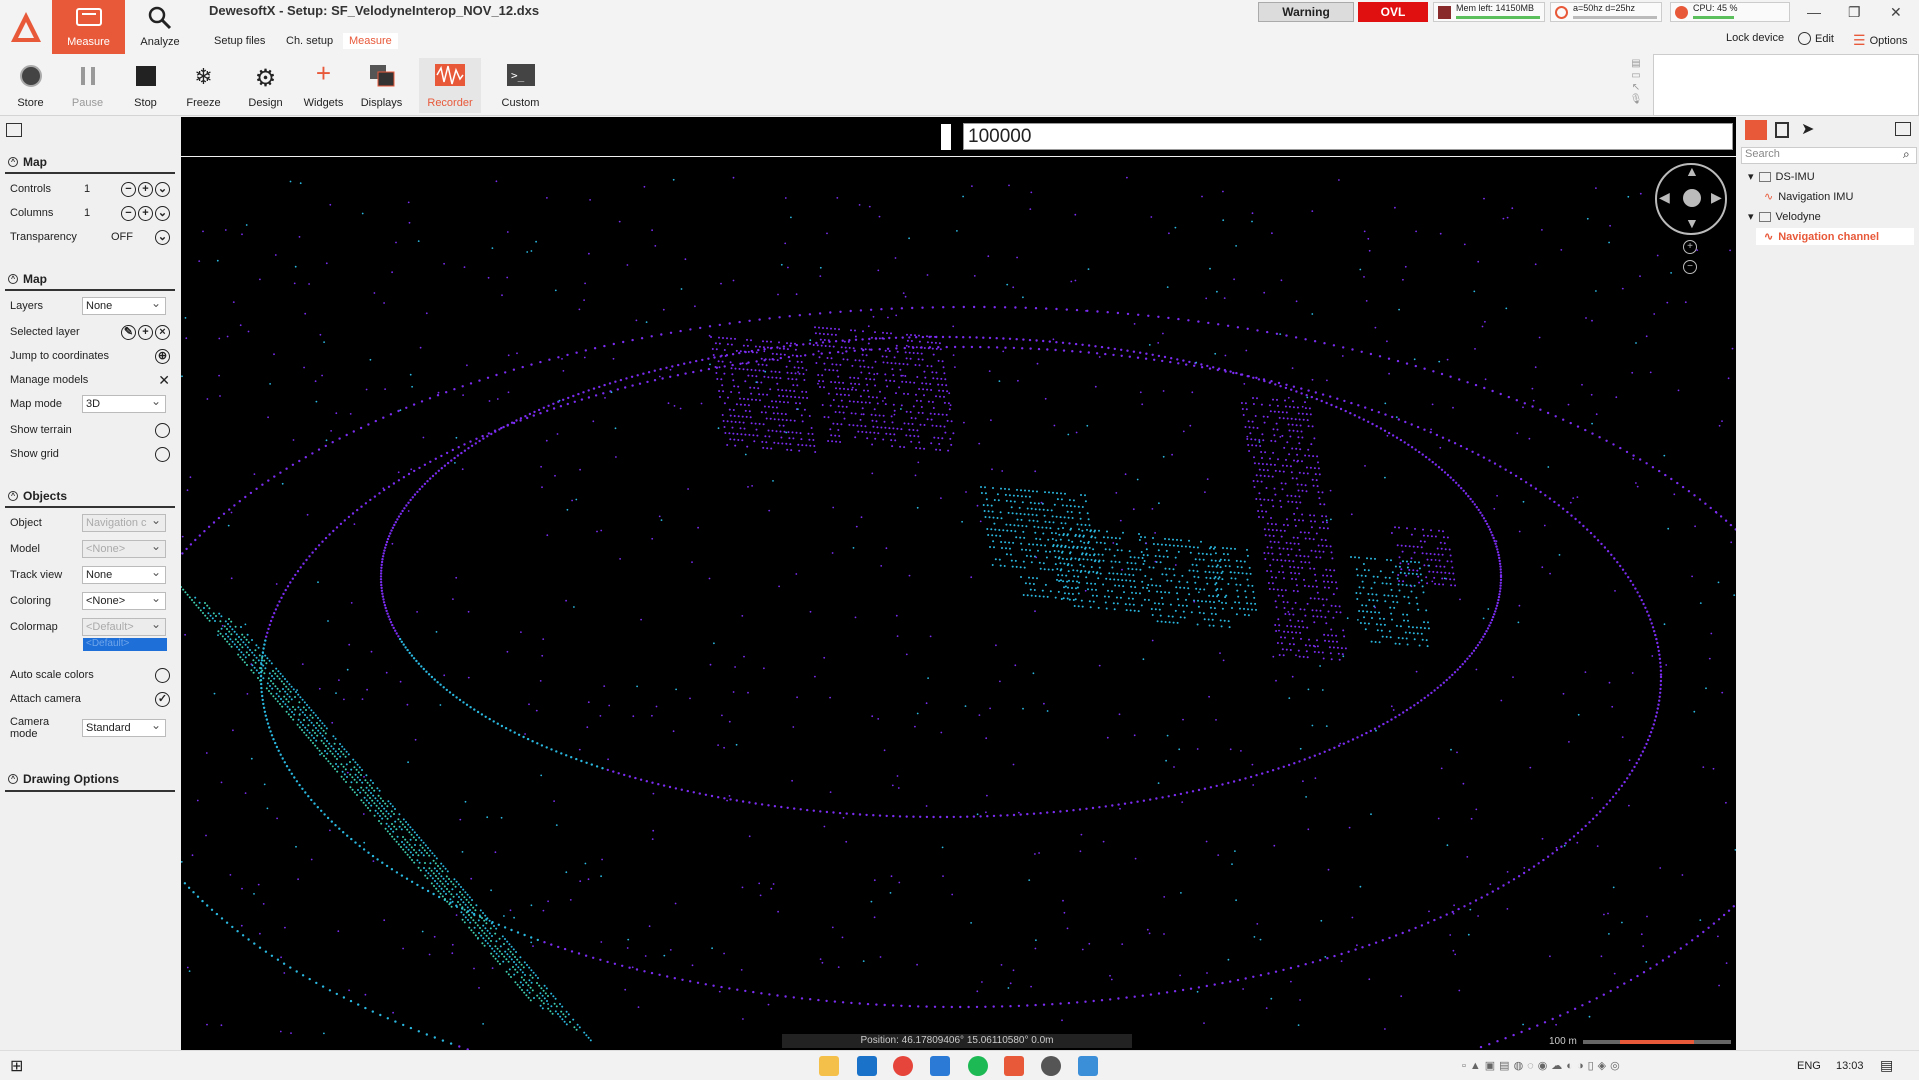 This screenshot has width=1919, height=1080. I want to click on freeze-button: ❄ Freeze, so click(203, 85).